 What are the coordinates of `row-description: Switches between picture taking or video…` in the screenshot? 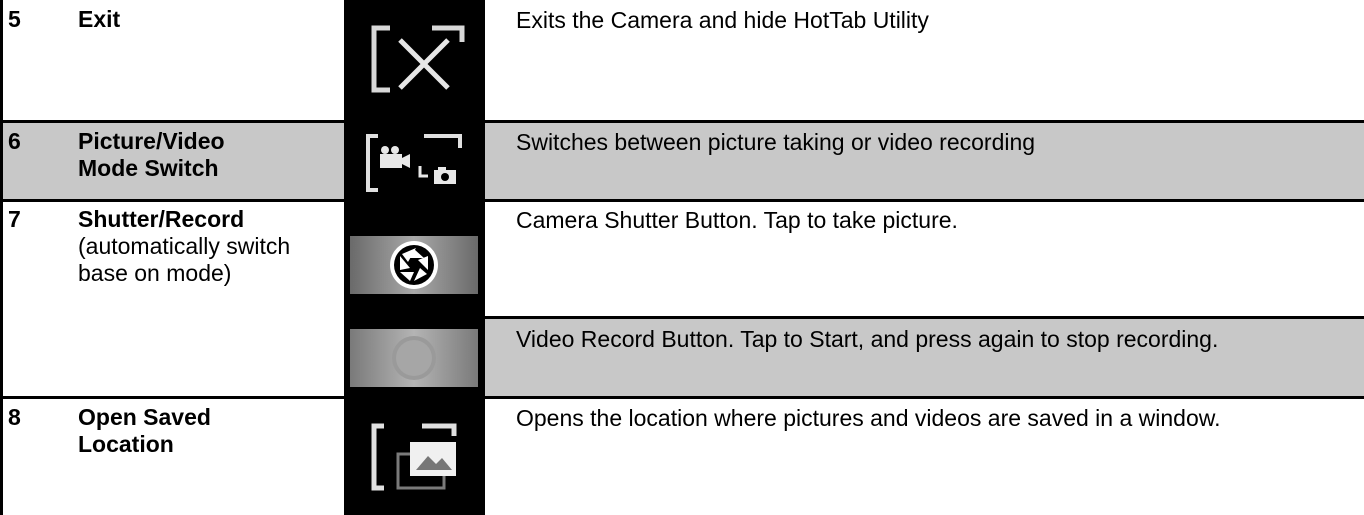 It's located at (776, 142).